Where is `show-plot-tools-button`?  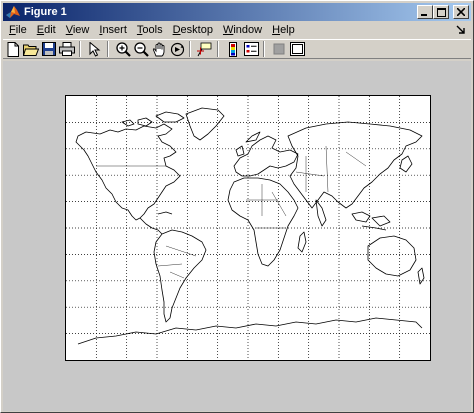 show-plot-tools-button is located at coordinates (297, 49).